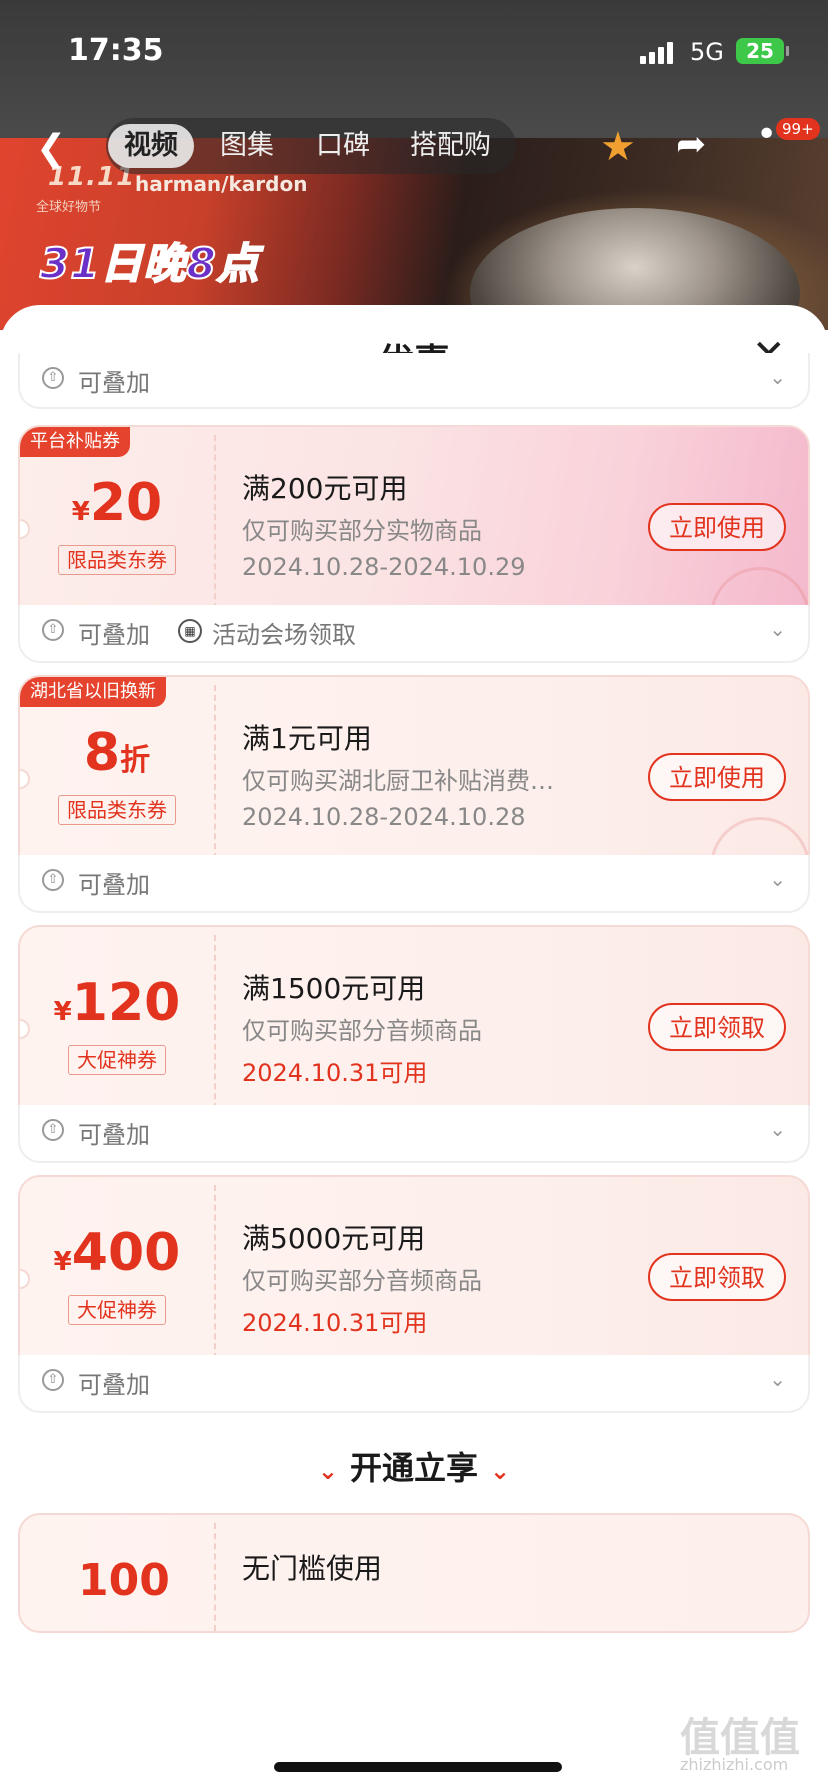 The width and height of the screenshot is (828, 1792). What do you see at coordinates (124, 1580) in the screenshot?
I see `coupon-amount: 100` at bounding box center [124, 1580].